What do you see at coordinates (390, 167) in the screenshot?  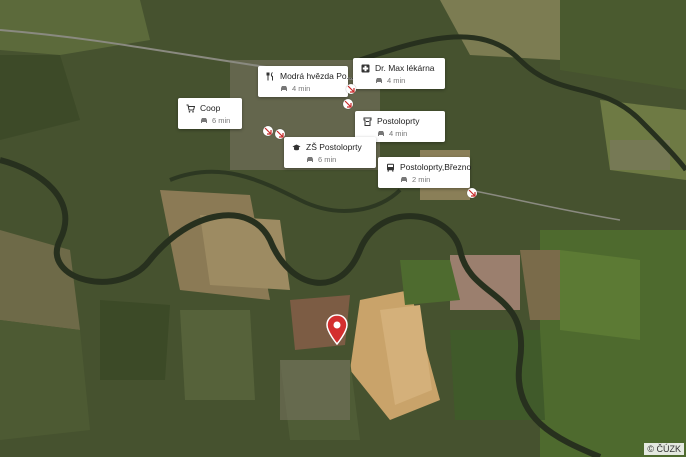 I see `bus-icon` at bounding box center [390, 167].